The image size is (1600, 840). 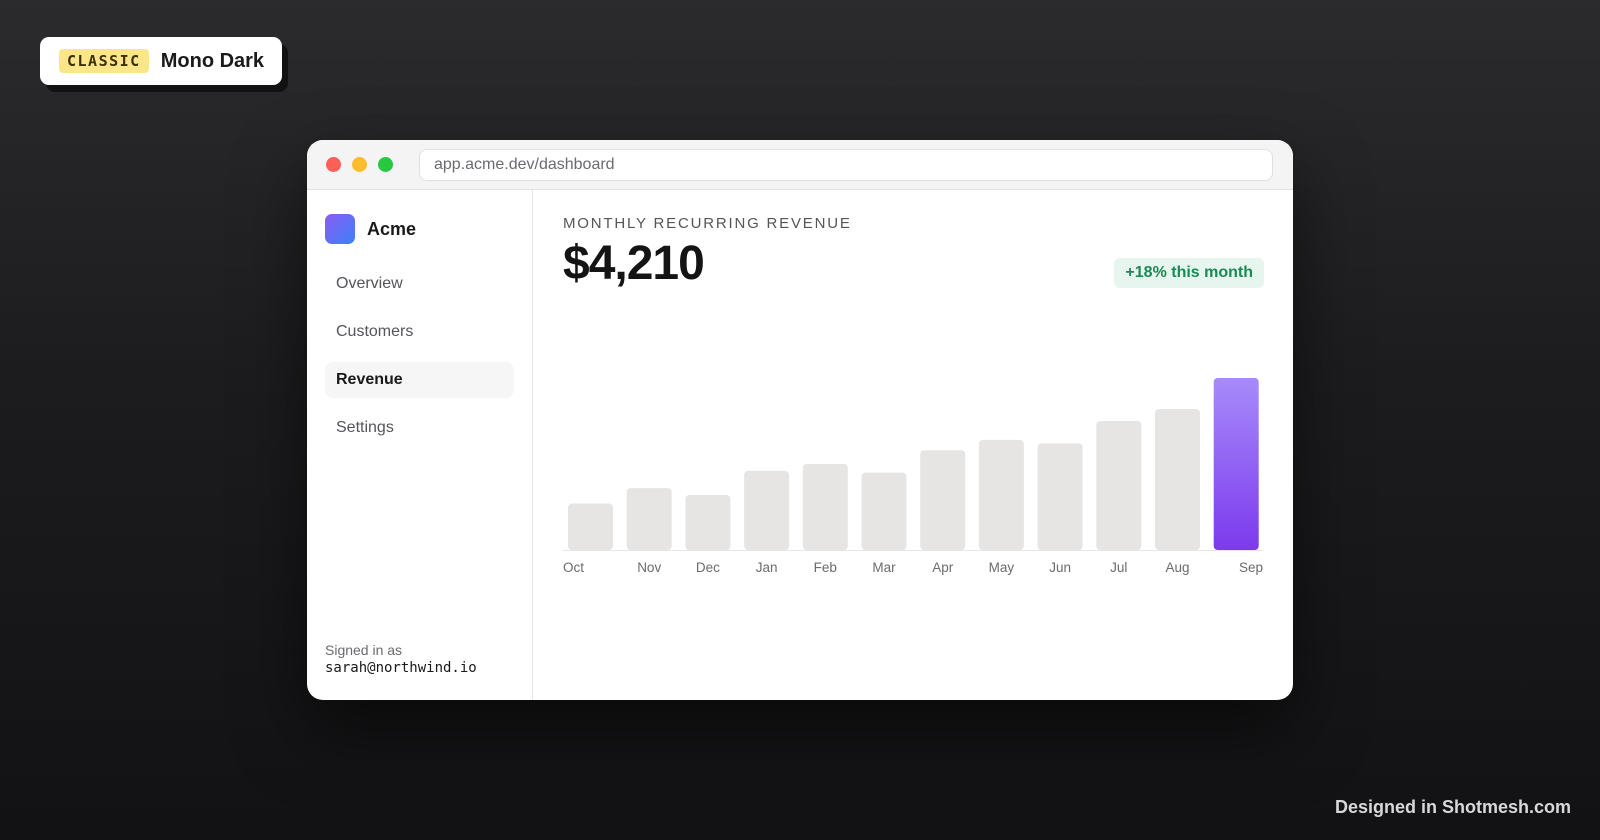 I want to click on bar-oct, so click(x=590, y=526).